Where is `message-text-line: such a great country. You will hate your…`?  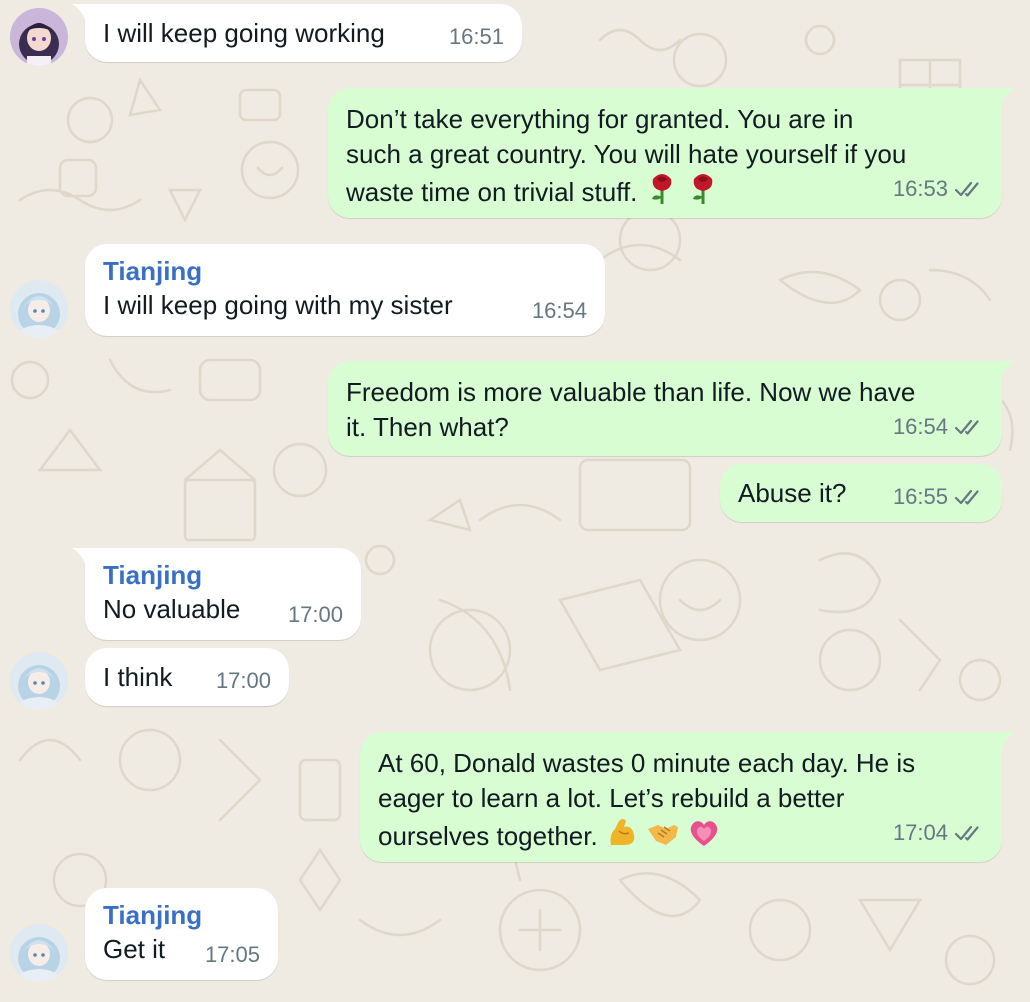 message-text-line: such a great country. You will hate your… is located at coordinates (626, 153).